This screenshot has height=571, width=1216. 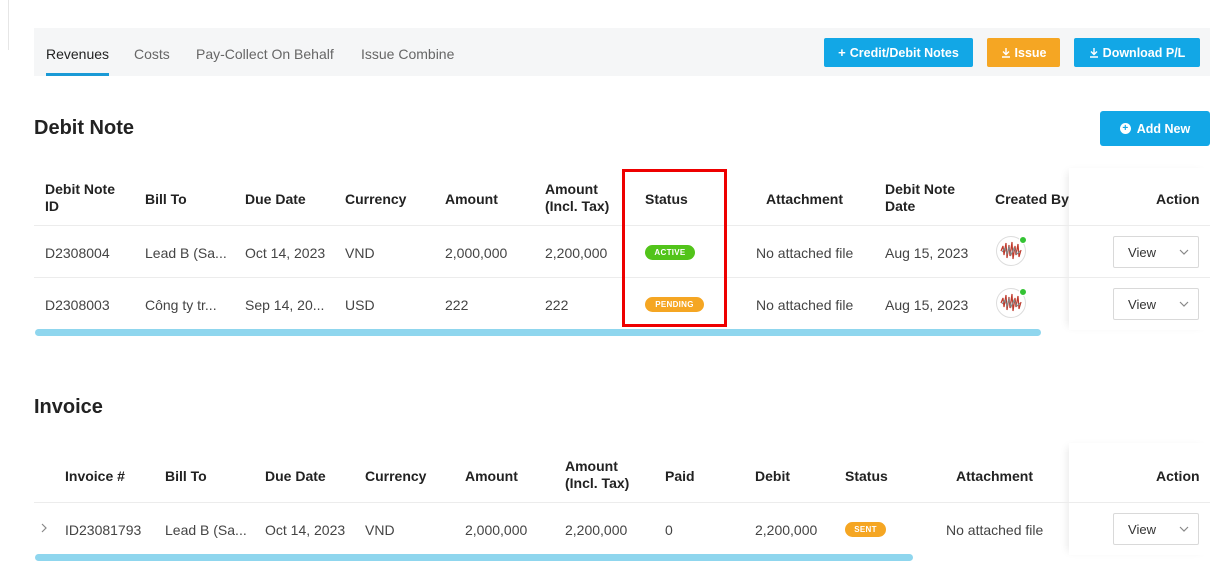 I want to click on debit-note-title: Debit Note, so click(x=84, y=128).